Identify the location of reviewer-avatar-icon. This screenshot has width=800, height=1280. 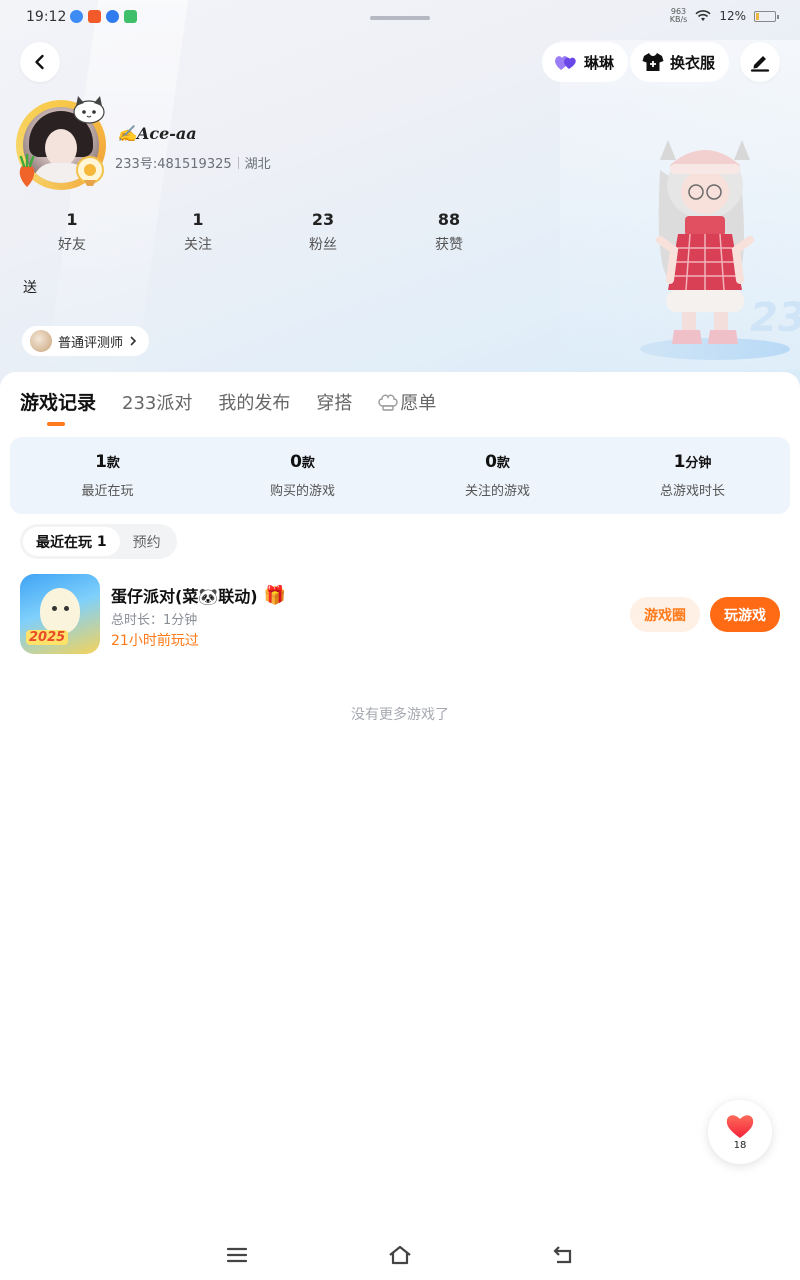
(41, 341).